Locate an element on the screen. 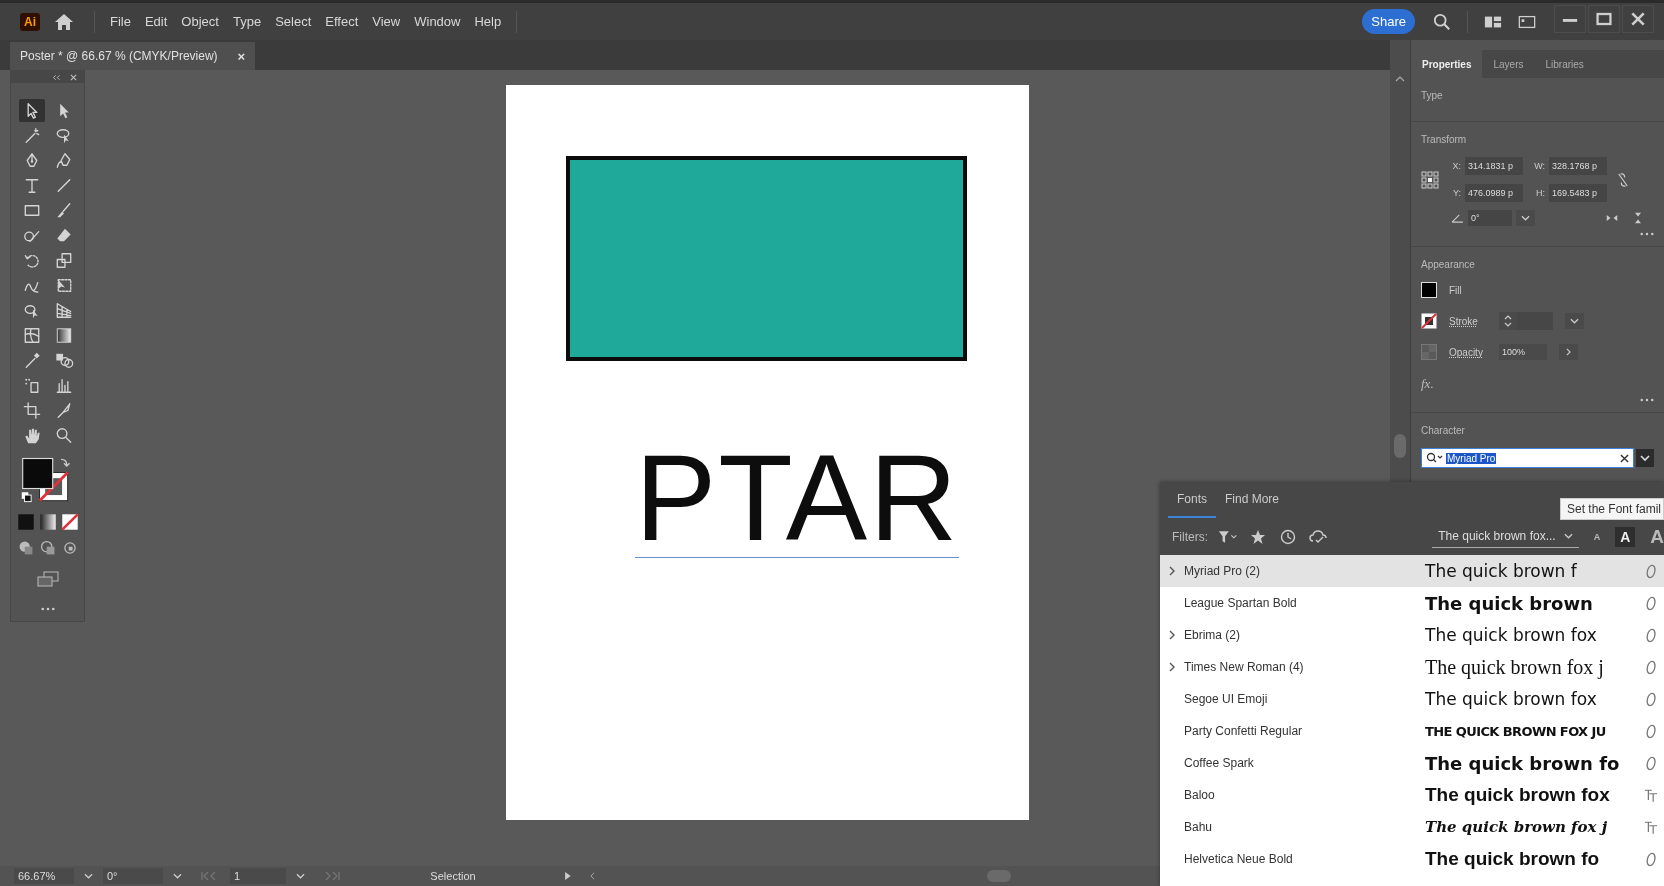 The image size is (1664, 886). panel-tab: Properties is located at coordinates (1447, 64).